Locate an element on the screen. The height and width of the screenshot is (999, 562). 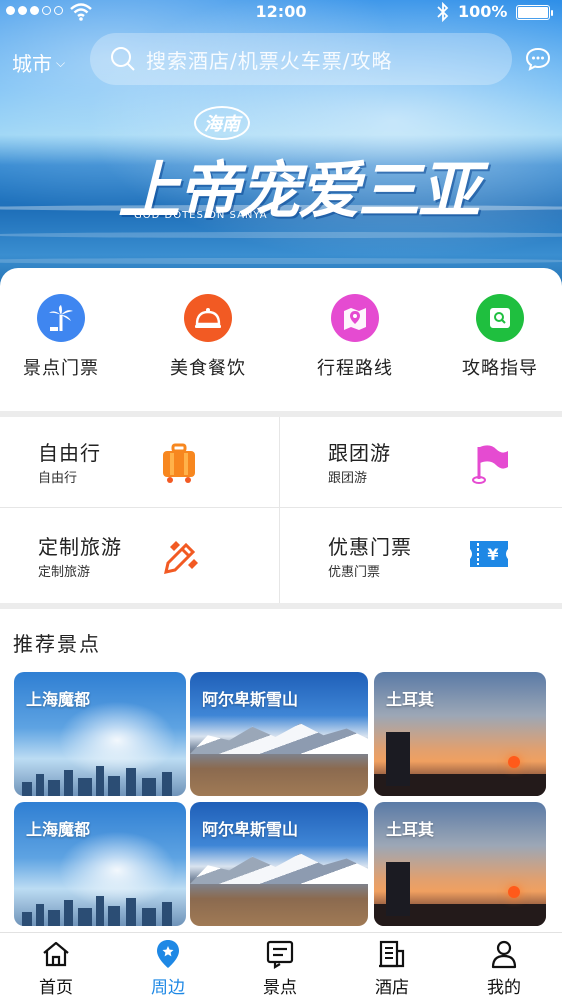
service-subtitle: 定制旅游 is located at coordinates (64, 572).